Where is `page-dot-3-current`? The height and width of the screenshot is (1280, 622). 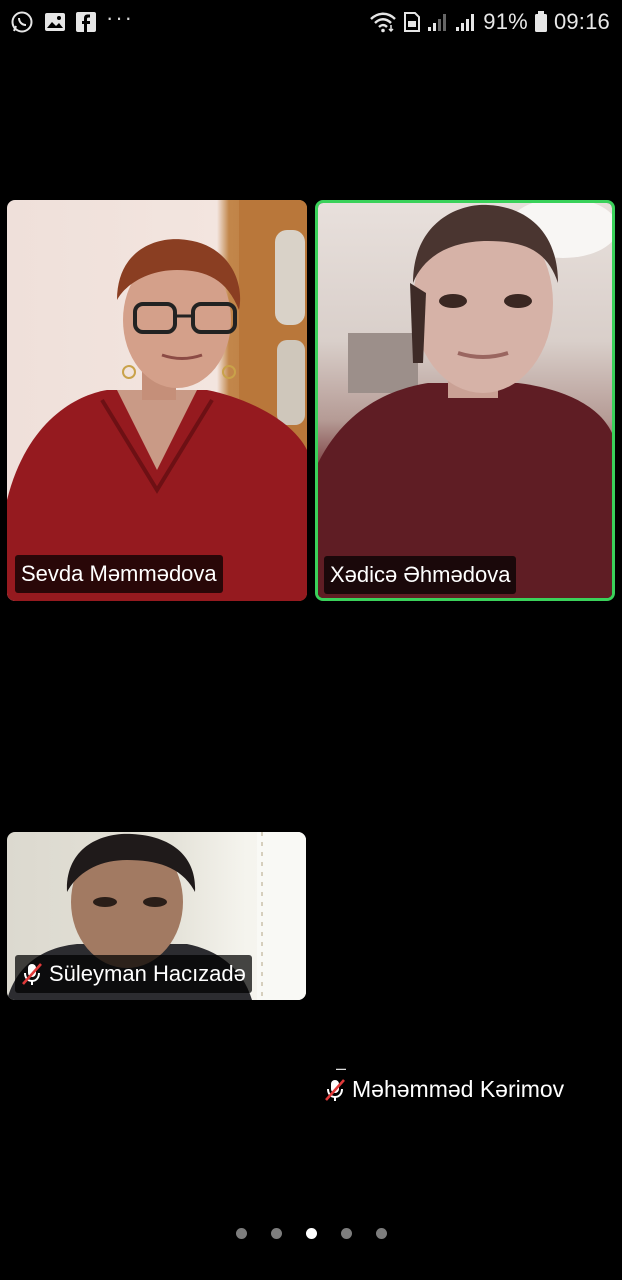 page-dot-3-current is located at coordinates (311, 1233).